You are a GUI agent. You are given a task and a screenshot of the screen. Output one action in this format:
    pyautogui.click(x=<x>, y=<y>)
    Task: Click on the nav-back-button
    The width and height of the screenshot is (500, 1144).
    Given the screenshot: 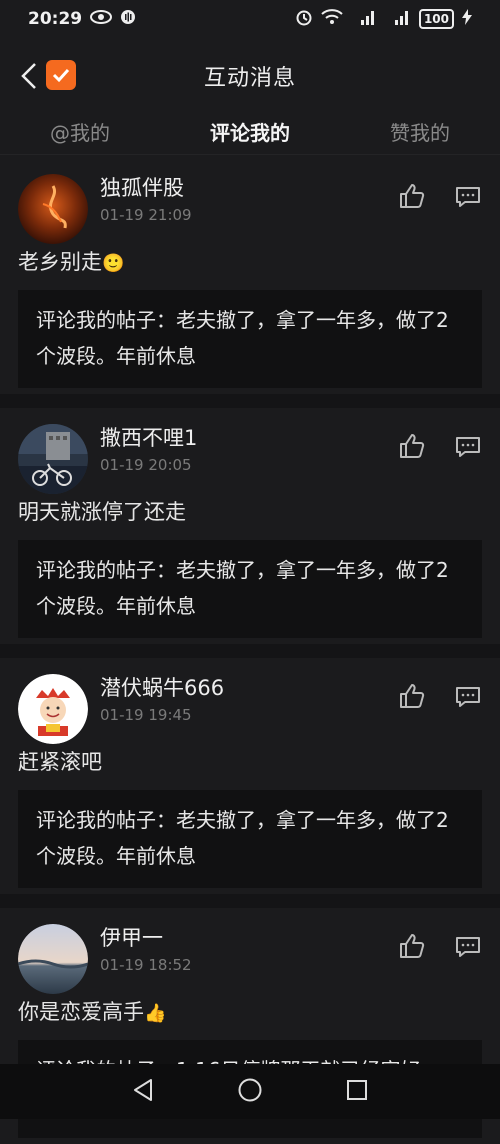 What is the action you would take?
    pyautogui.click(x=143, y=1092)
    